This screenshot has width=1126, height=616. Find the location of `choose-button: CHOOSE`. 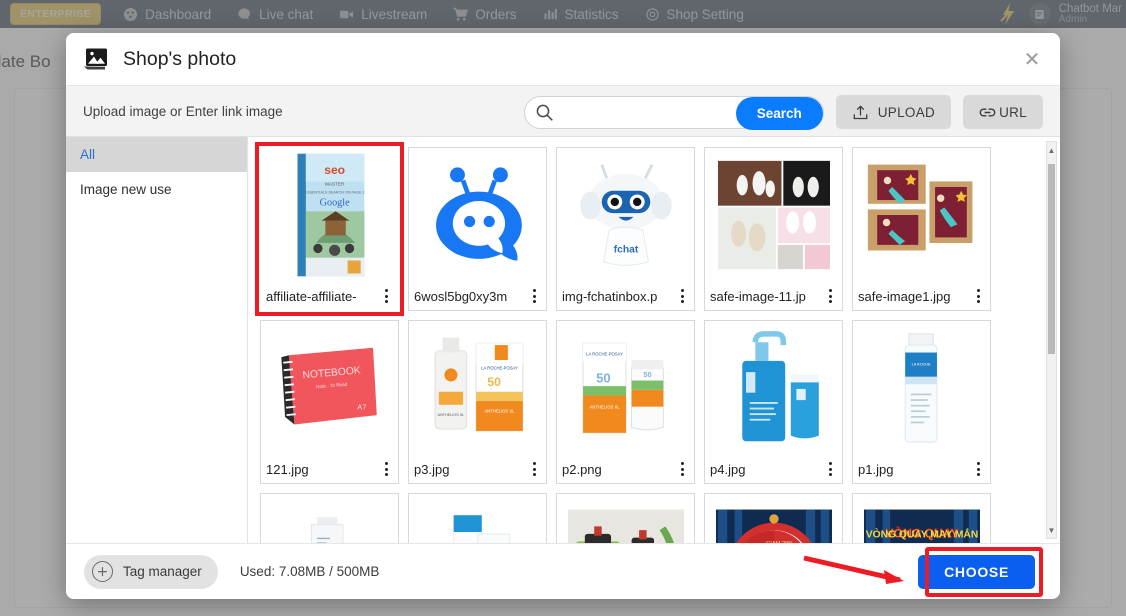

choose-button: CHOOSE is located at coordinates (976, 571).